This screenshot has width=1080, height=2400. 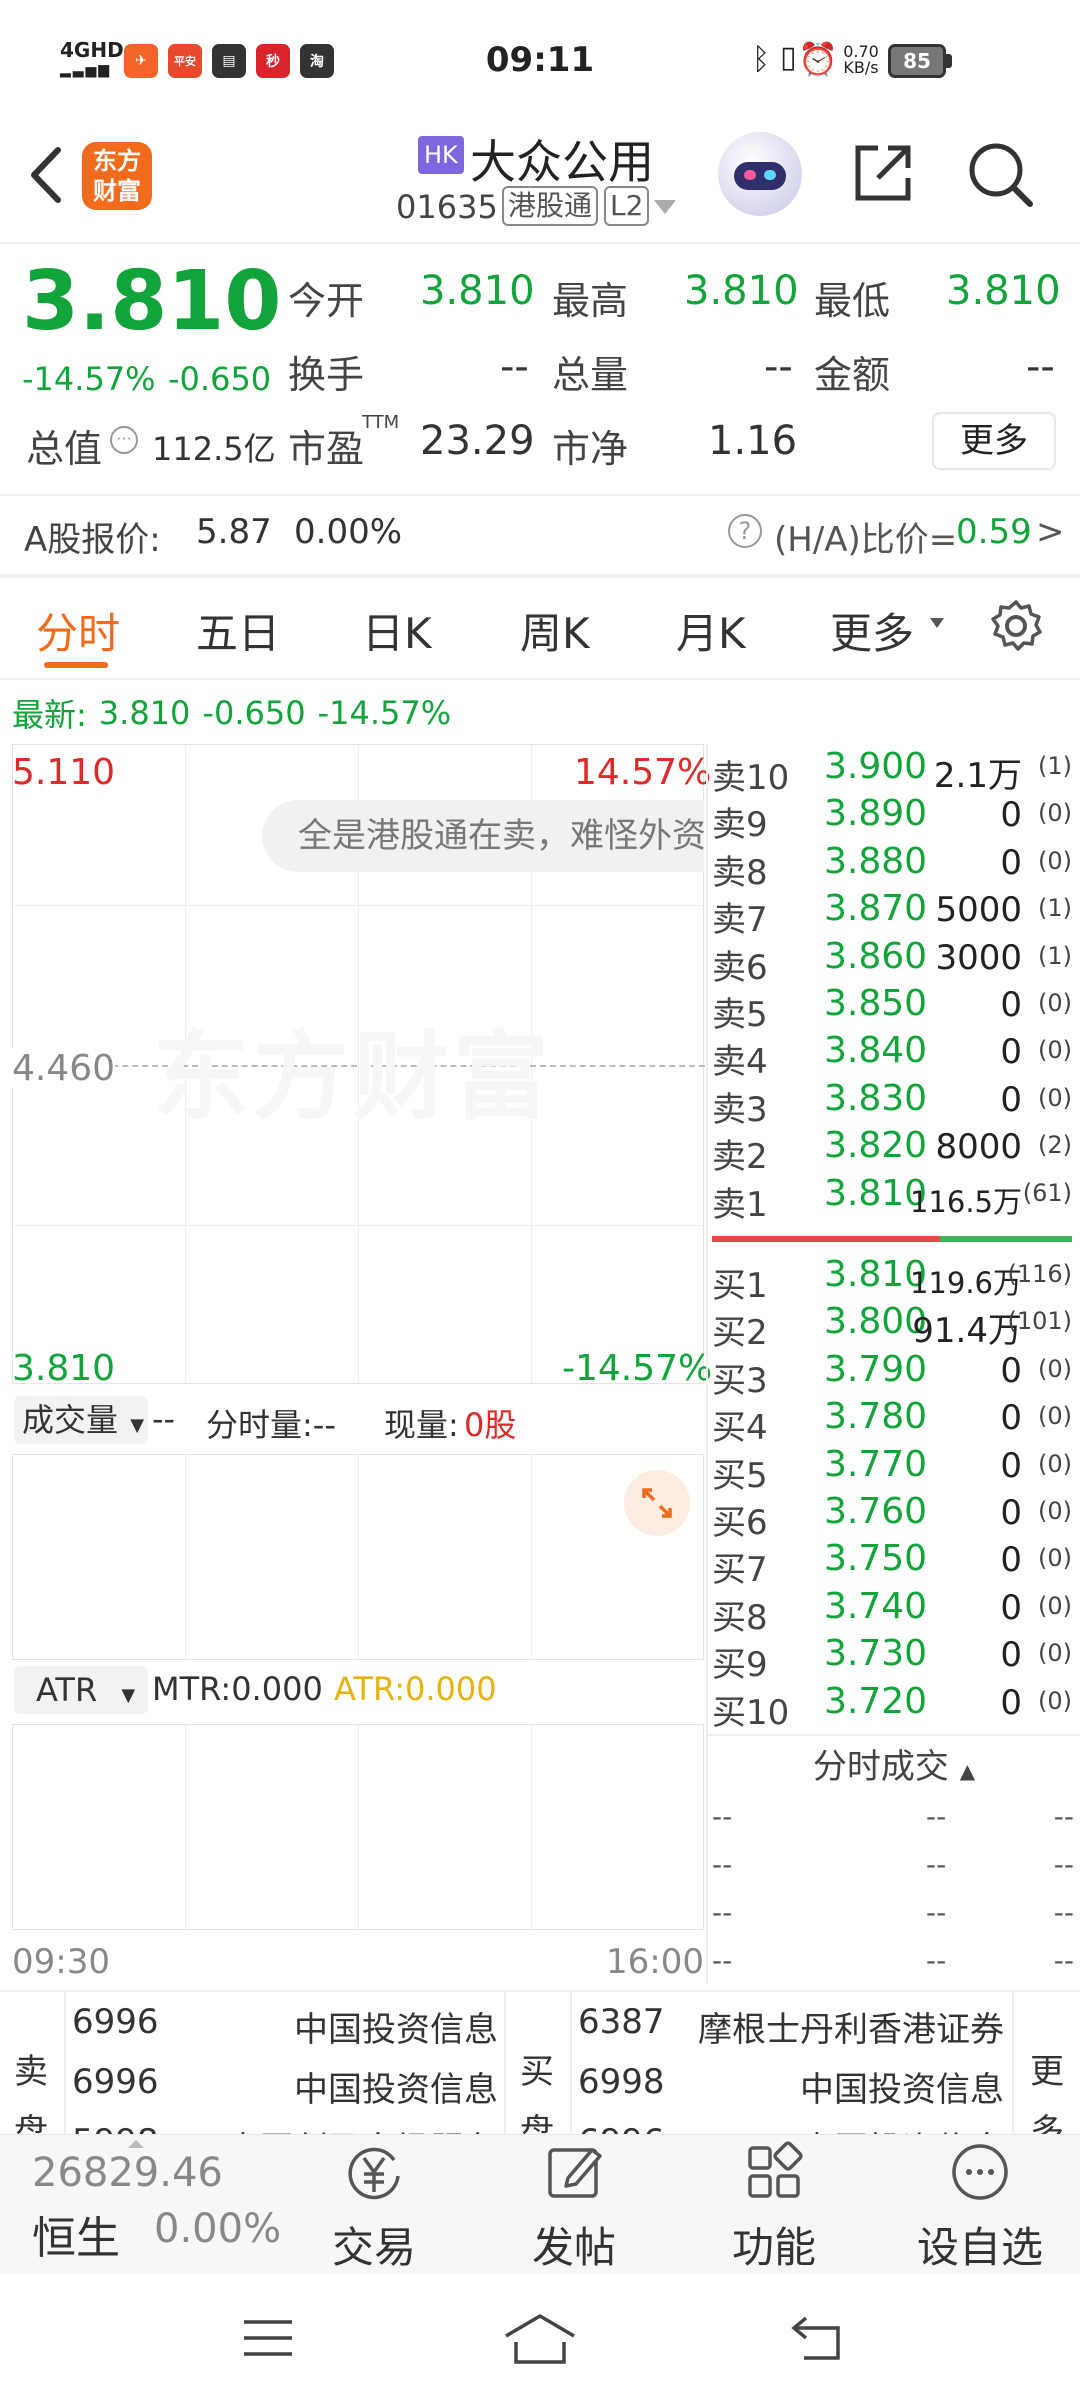 What do you see at coordinates (137, 1425) in the screenshot?
I see `caret-down-icon: ▼` at bounding box center [137, 1425].